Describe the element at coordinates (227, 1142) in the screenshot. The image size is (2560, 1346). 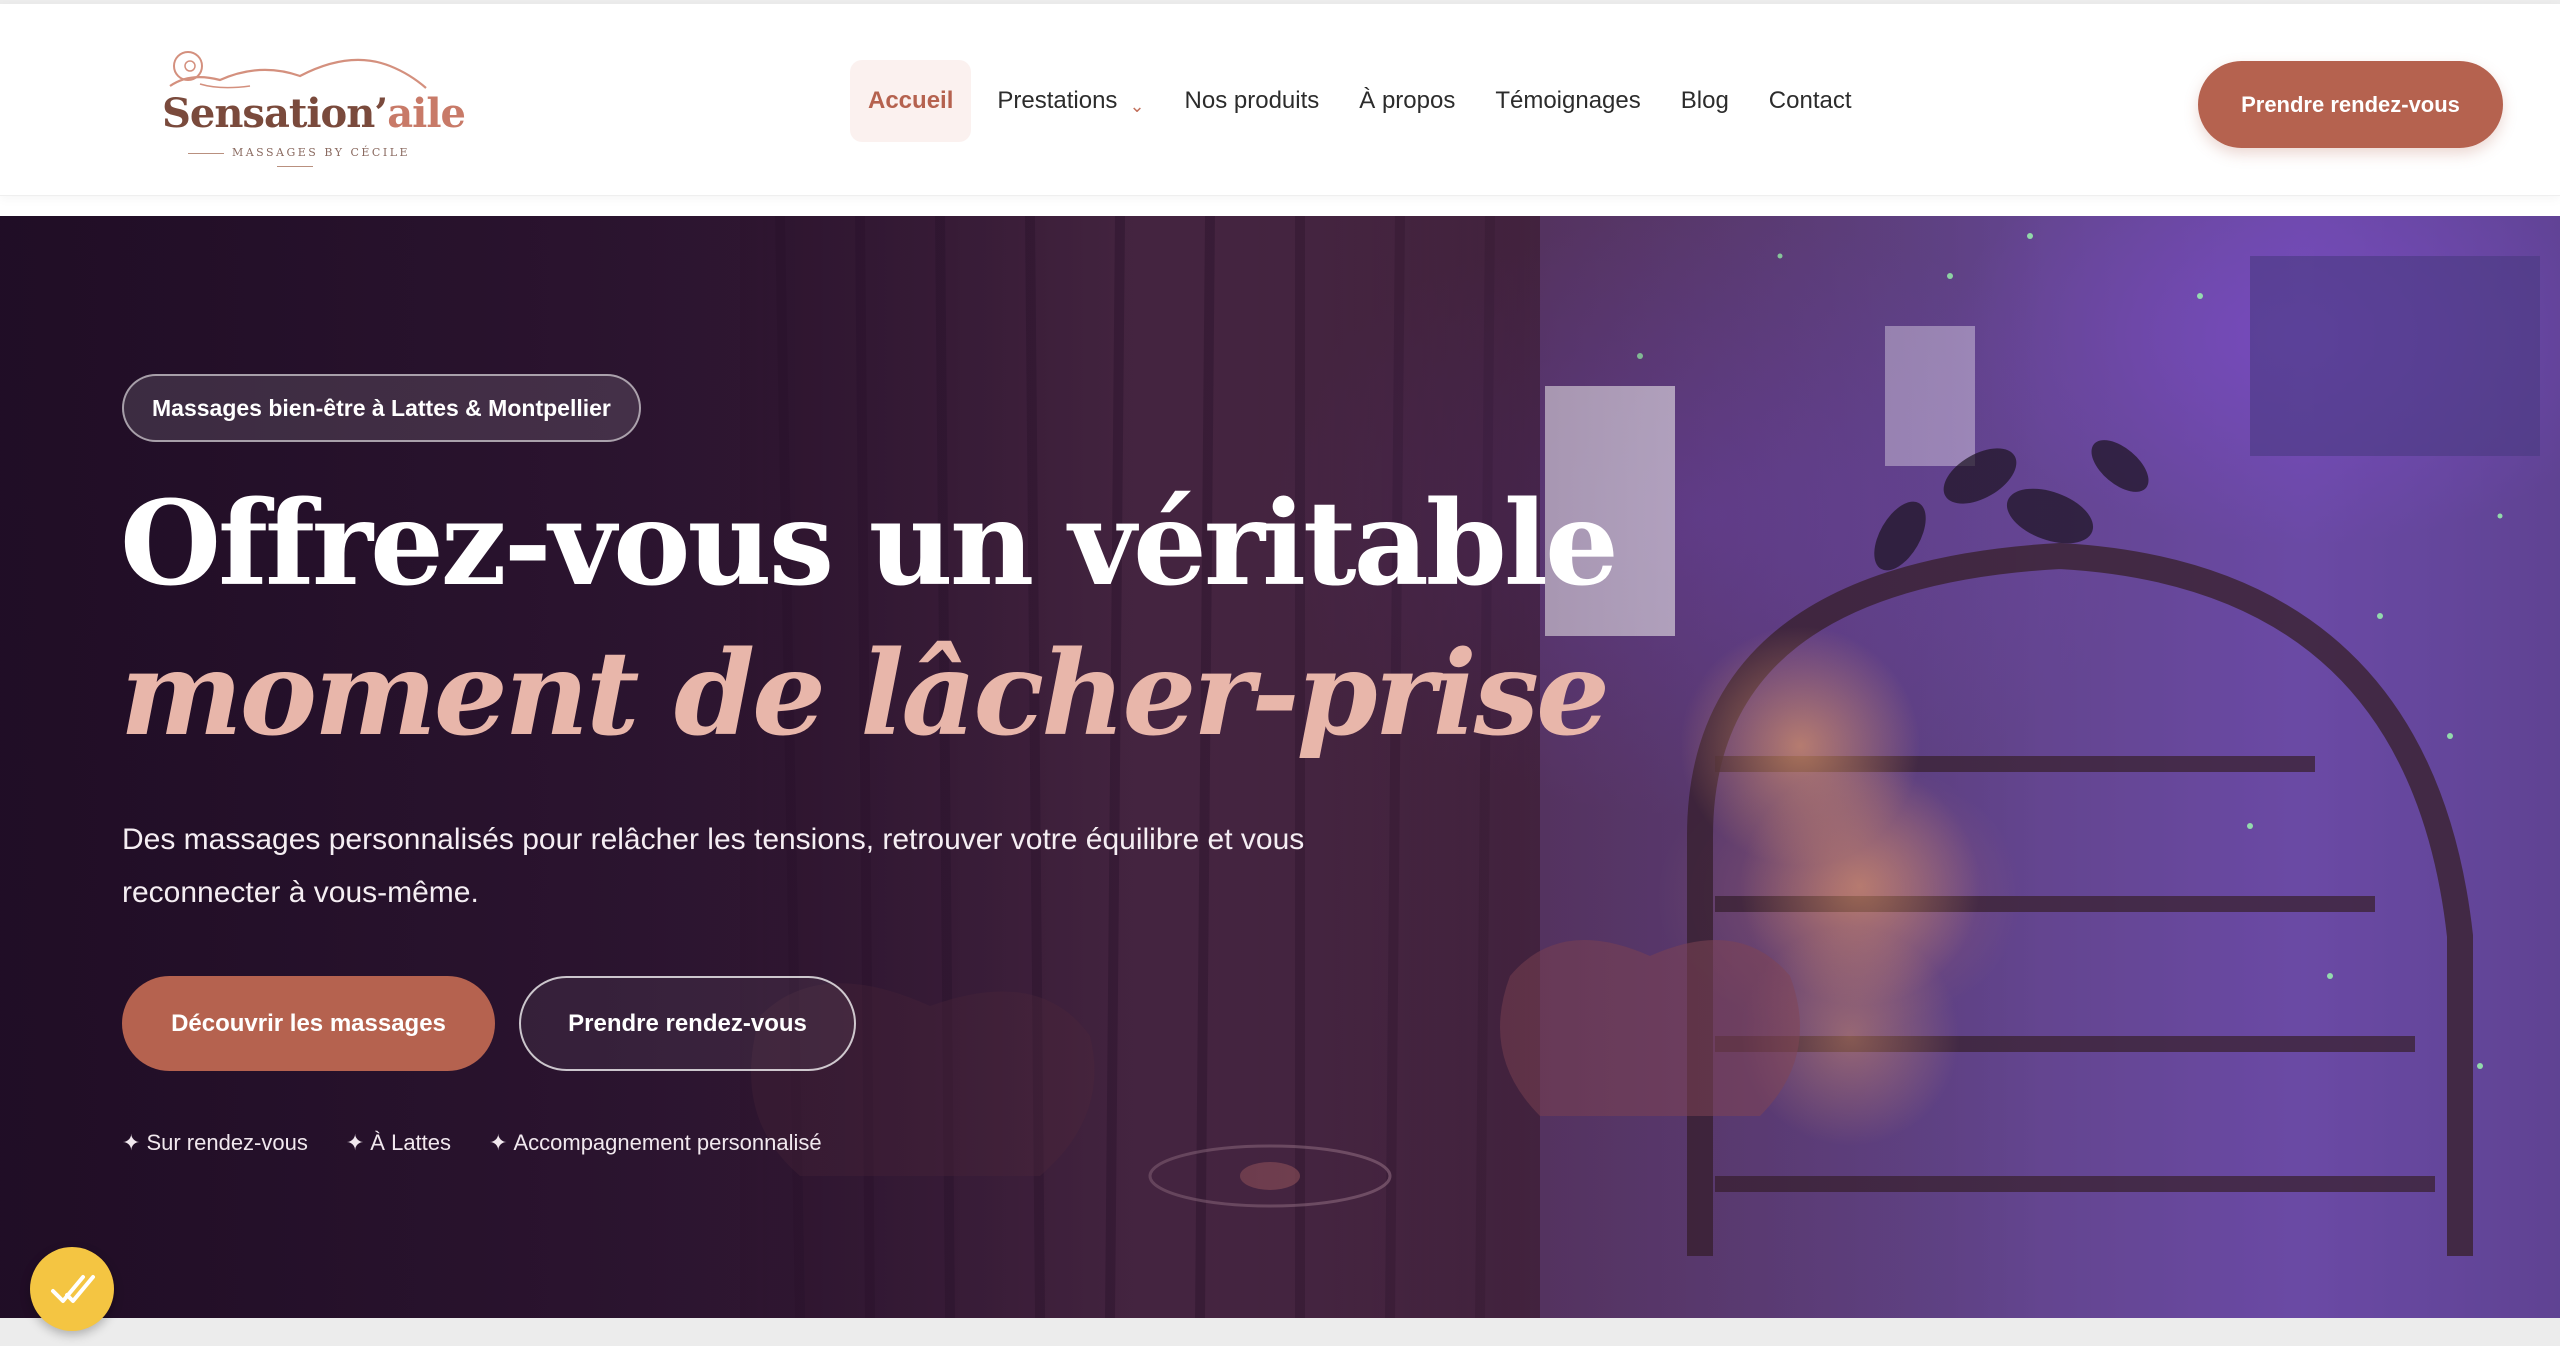
I see `feature-label: Sur rendez-vous` at that location.